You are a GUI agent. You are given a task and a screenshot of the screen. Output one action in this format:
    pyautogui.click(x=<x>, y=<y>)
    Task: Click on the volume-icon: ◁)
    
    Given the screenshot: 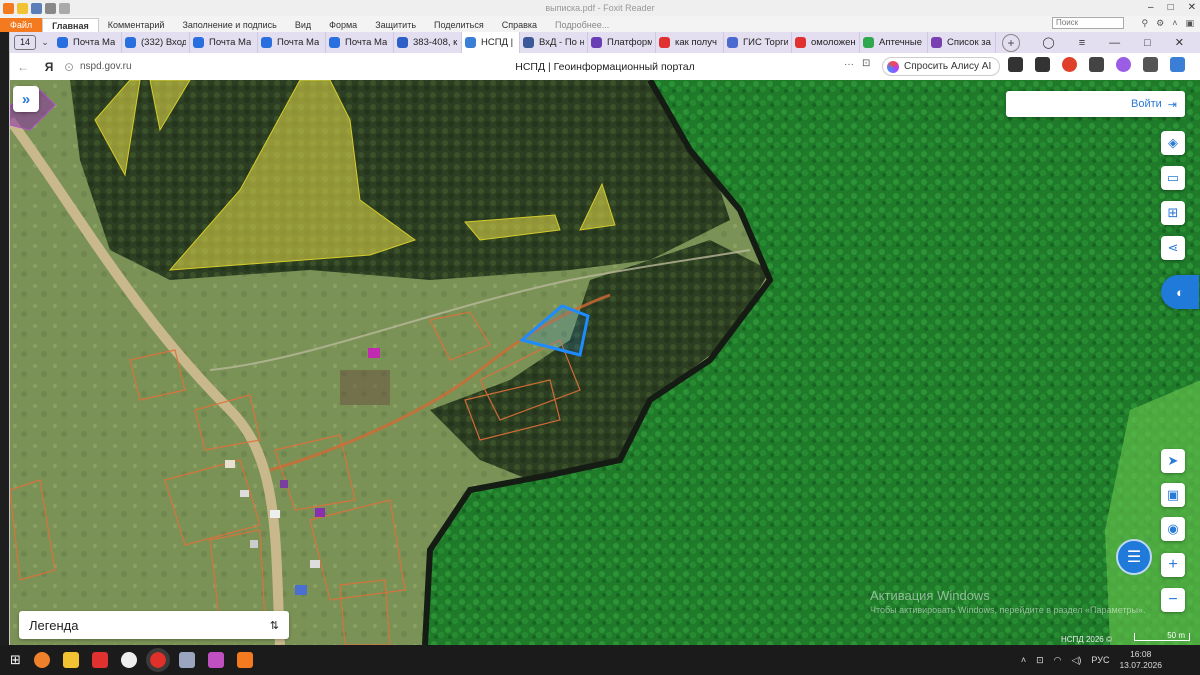 What is the action you would take?
    pyautogui.click(x=1077, y=660)
    